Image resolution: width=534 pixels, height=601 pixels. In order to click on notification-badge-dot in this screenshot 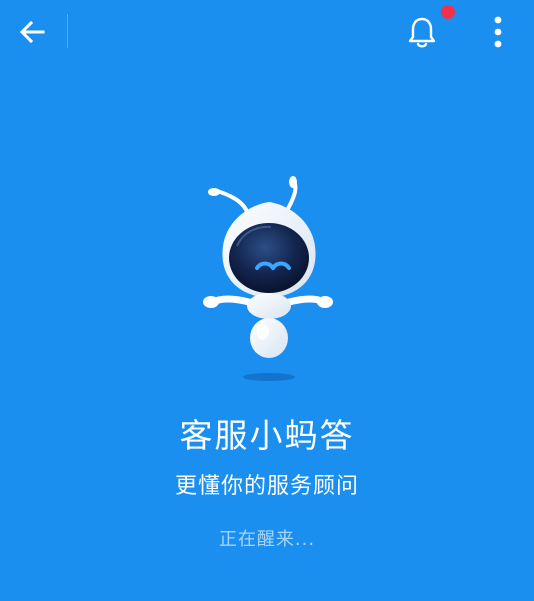, I will do `click(448, 12)`.